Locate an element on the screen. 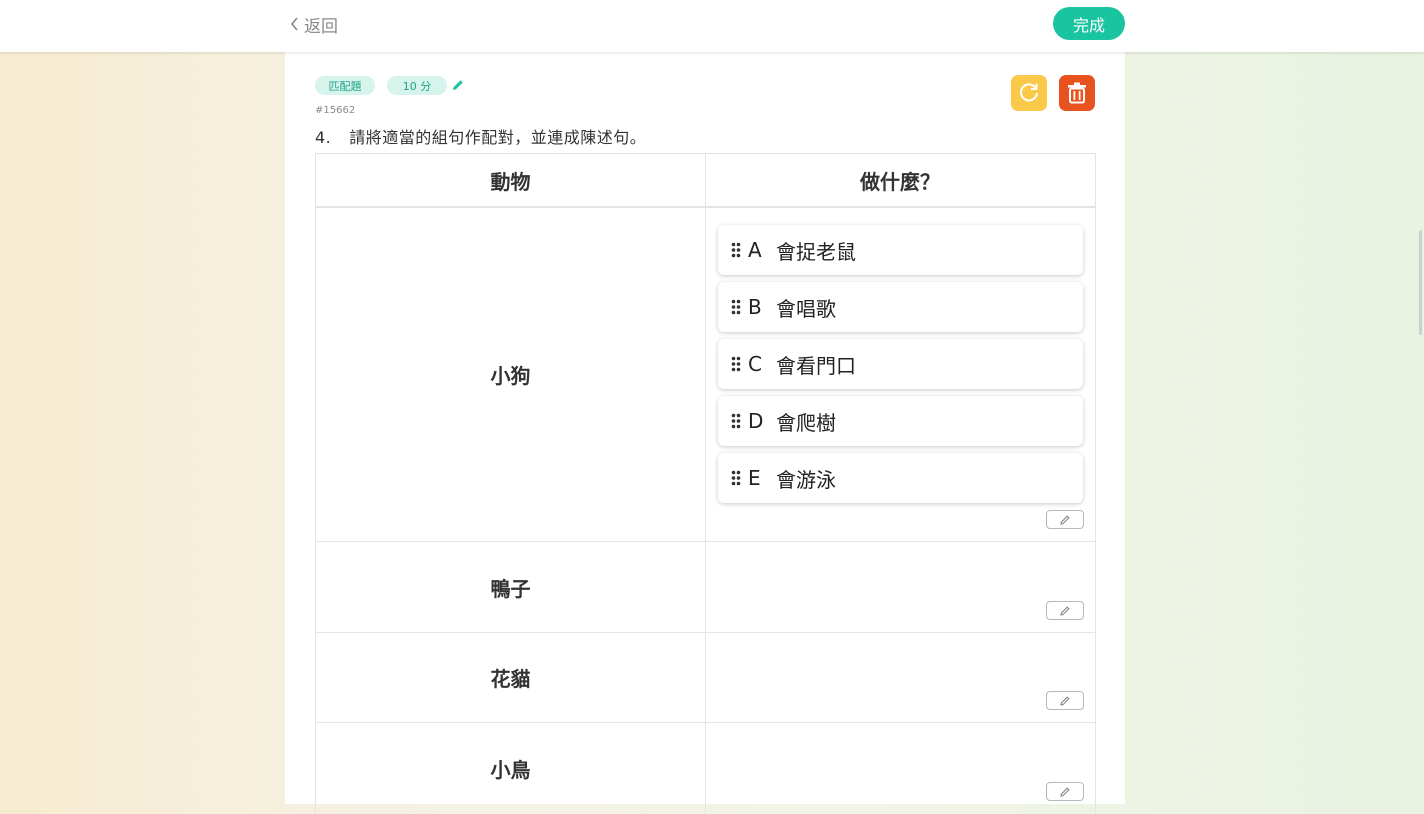 The height and width of the screenshot is (814, 1424). option-letter: B is located at coordinates (755, 307).